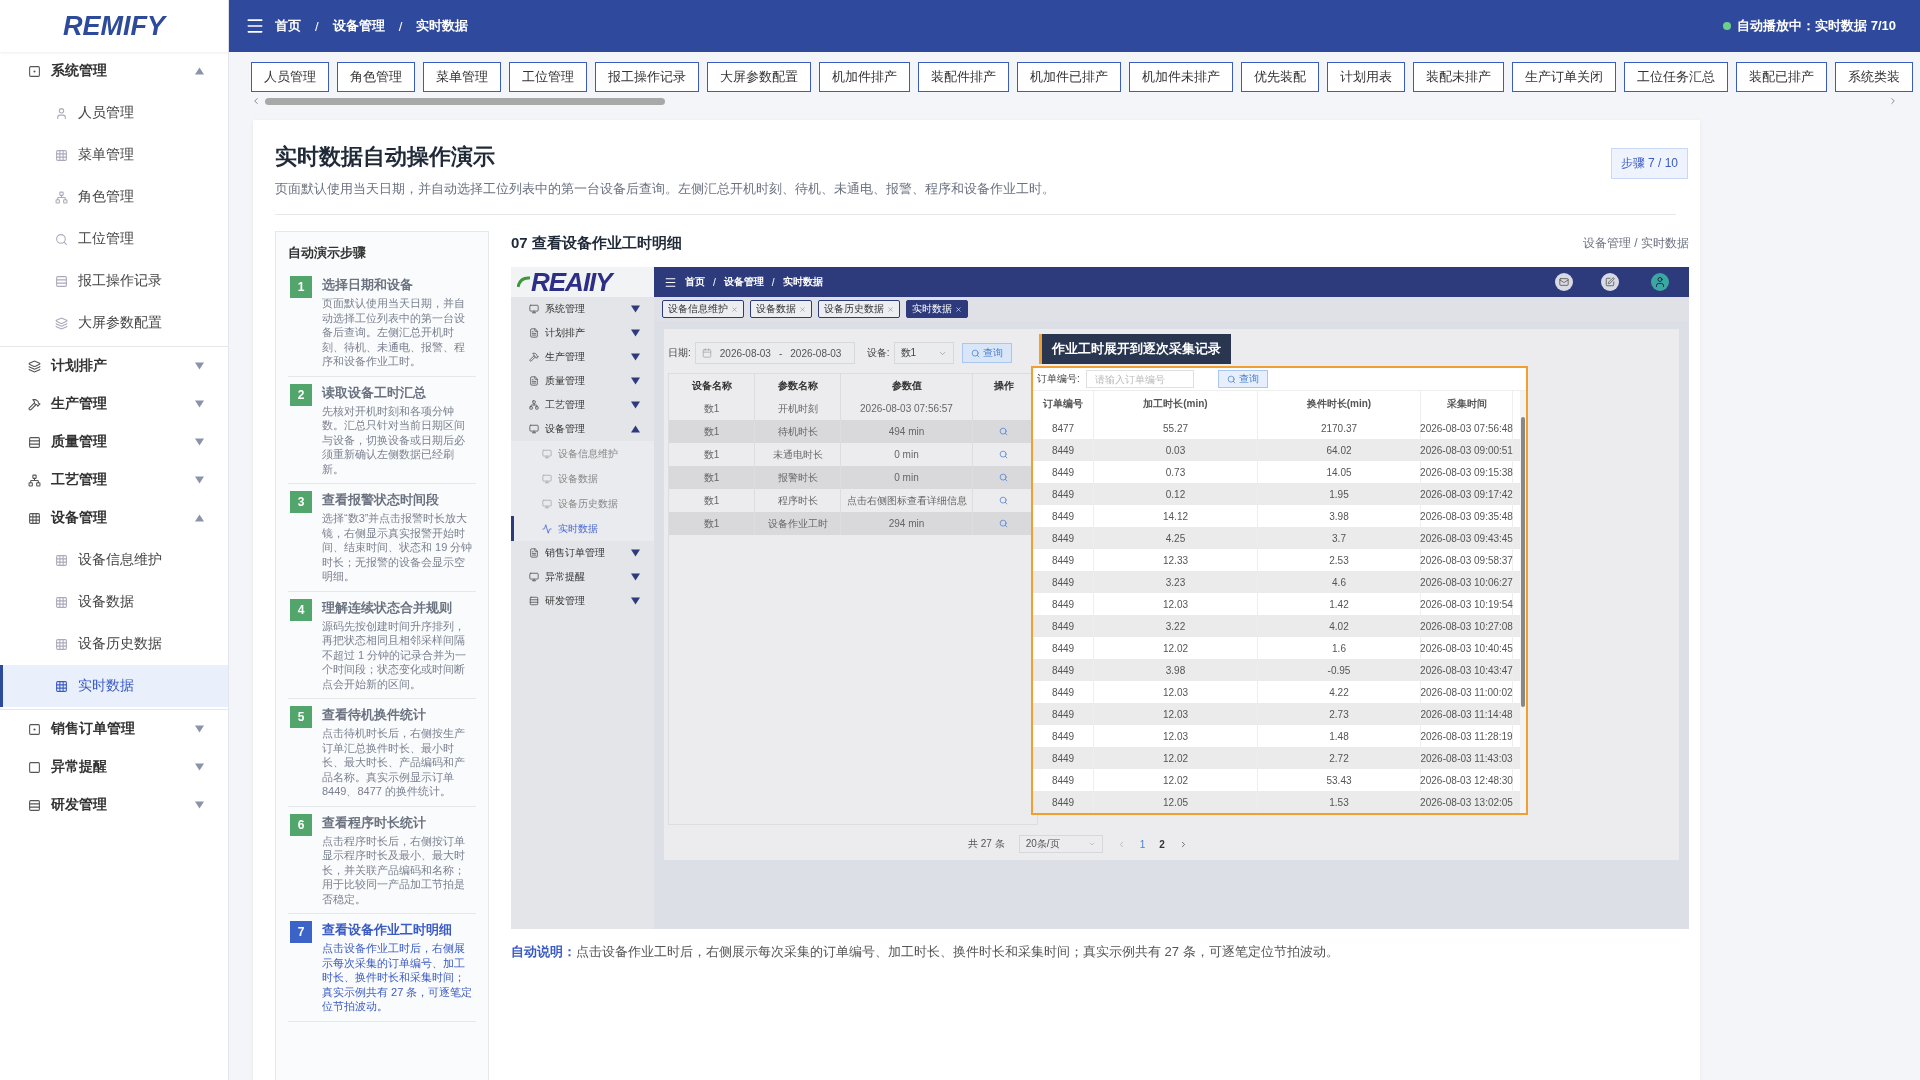 The width and height of the screenshot is (1920, 1080). Describe the element at coordinates (1063, 802) in the screenshot. I see `table-cell: 8449` at that location.